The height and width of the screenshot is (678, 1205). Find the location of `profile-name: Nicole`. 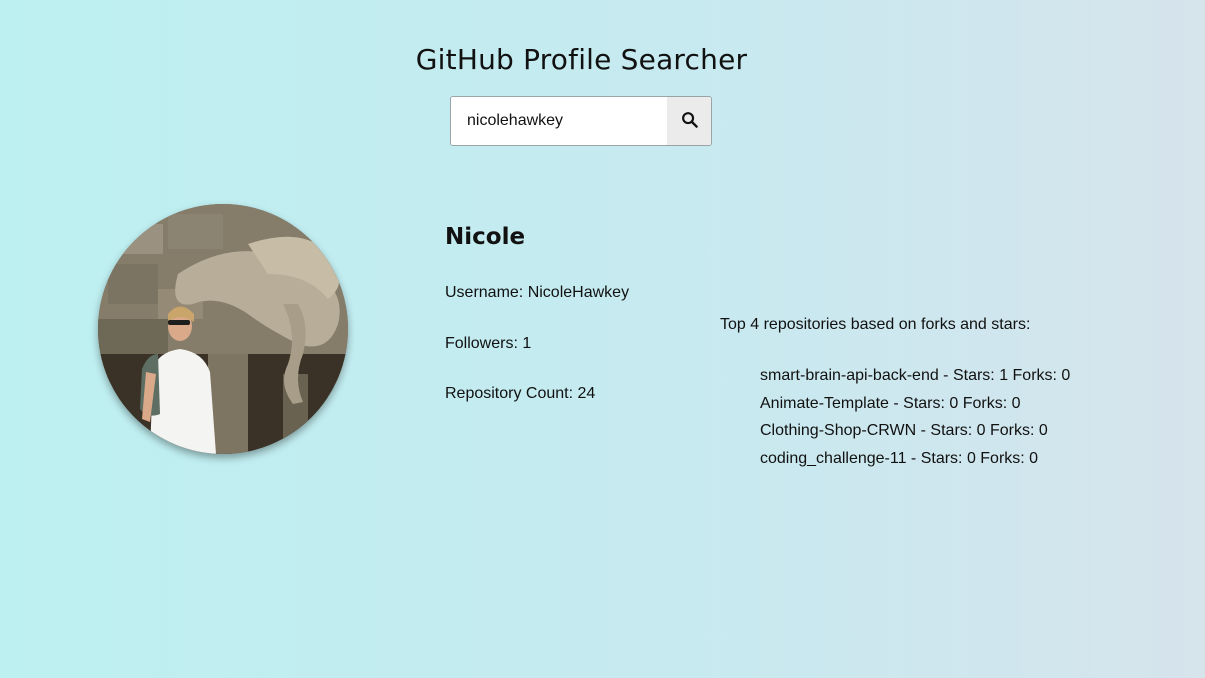

profile-name: Nicole is located at coordinates (485, 237).